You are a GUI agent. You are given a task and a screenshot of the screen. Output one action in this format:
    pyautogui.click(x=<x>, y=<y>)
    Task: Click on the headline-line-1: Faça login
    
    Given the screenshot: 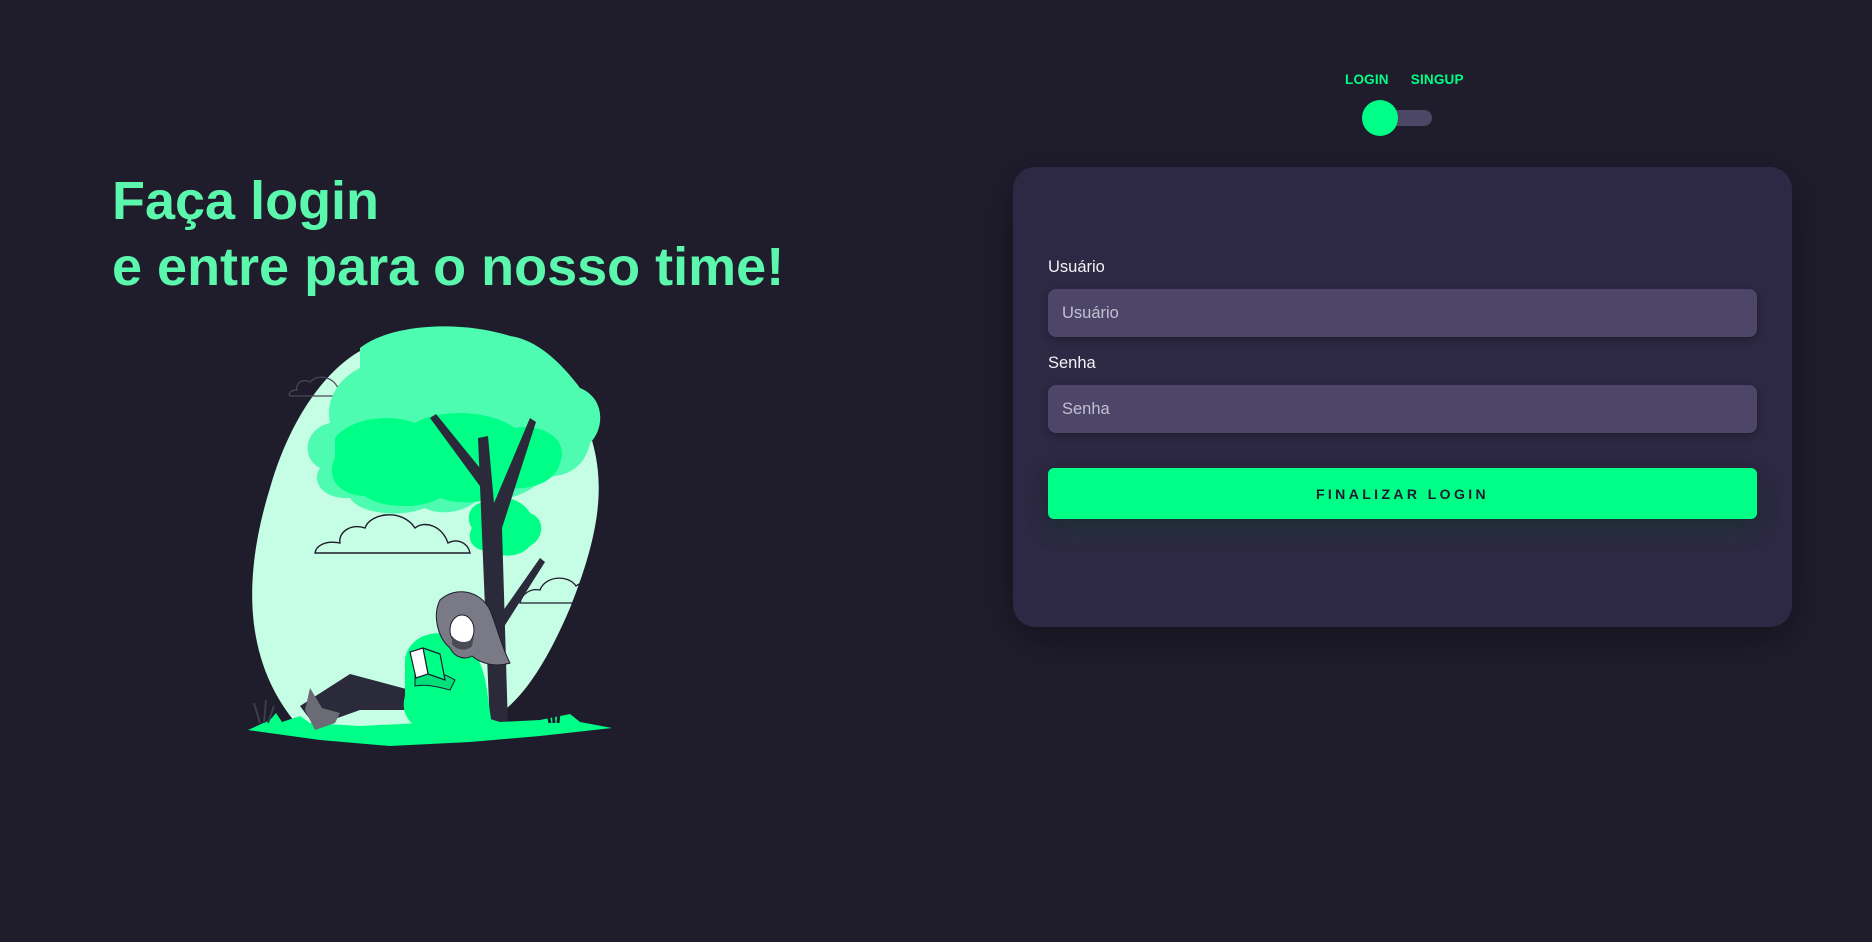 What is the action you would take?
    pyautogui.click(x=246, y=201)
    